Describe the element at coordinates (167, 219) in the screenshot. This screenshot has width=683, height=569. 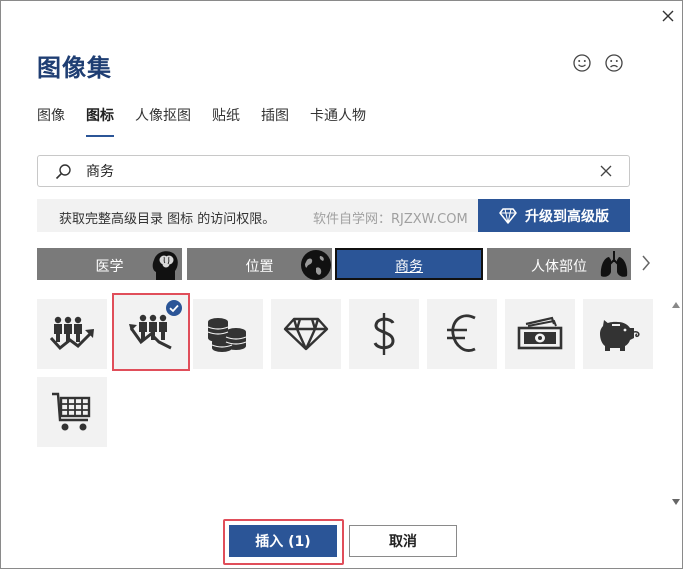
I see `premium-message: 获取完整高级目录 图标 的访问权限。` at that location.